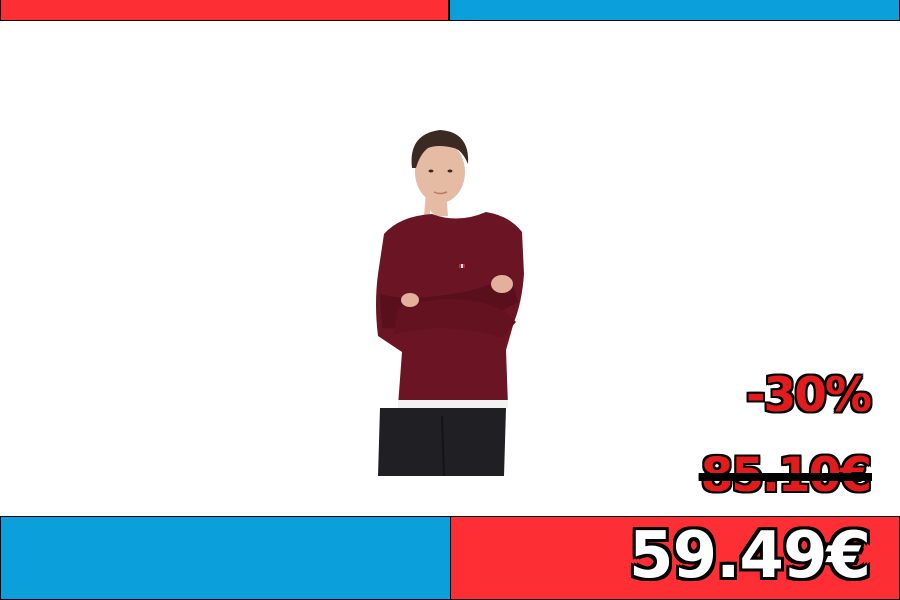 The width and height of the screenshot is (900, 600). I want to click on top-right-color-bar, so click(674, 10).